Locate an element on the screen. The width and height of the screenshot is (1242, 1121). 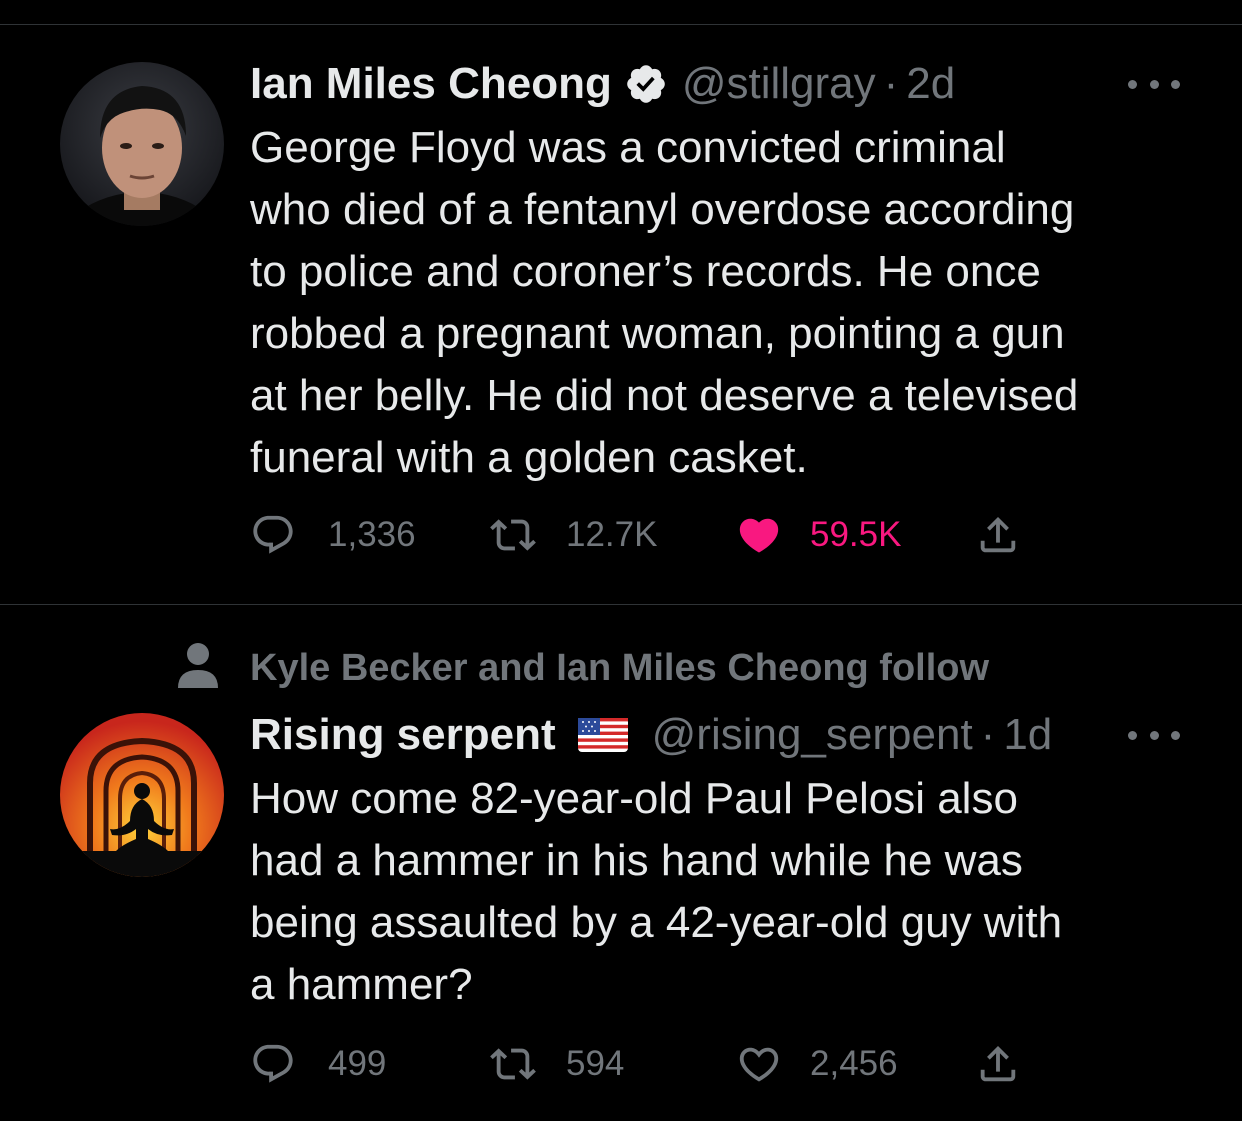
like-count: 2,456 is located at coordinates (854, 1063).